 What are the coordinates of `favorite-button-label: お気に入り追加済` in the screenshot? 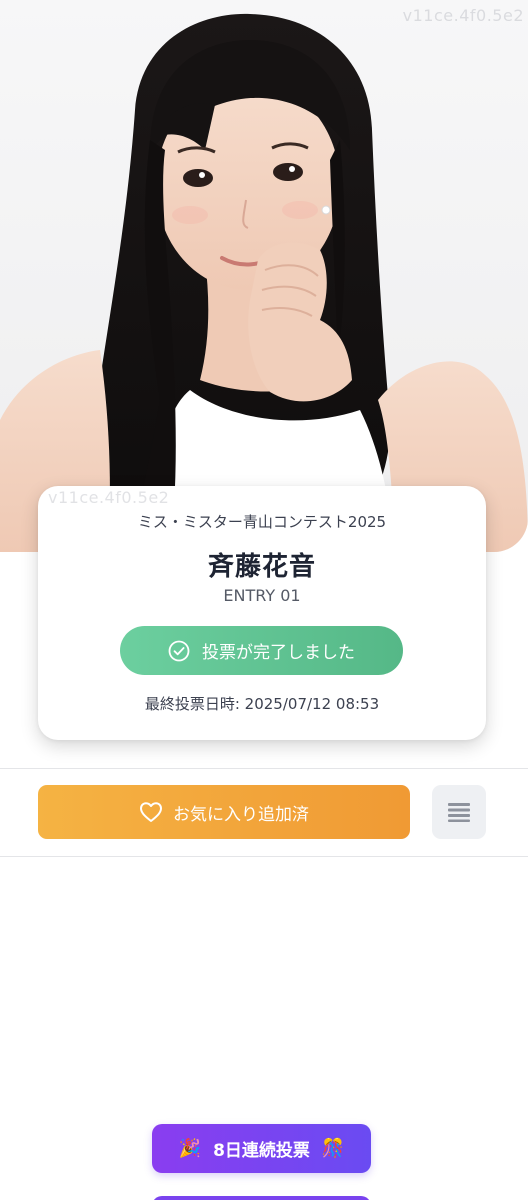 It's located at (241, 814).